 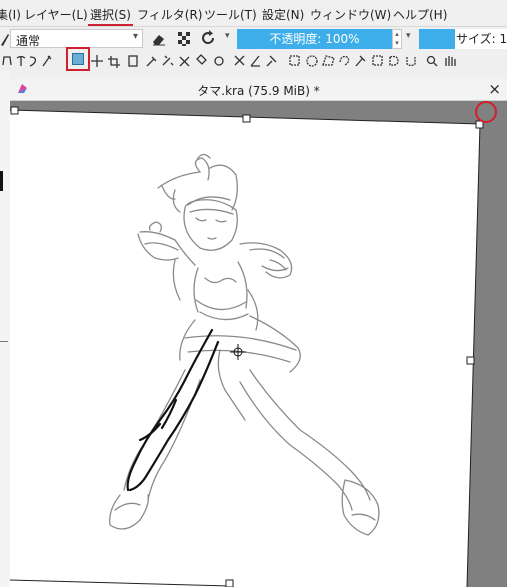 What do you see at coordinates (114, 62) in the screenshot?
I see `crop-icon` at bounding box center [114, 62].